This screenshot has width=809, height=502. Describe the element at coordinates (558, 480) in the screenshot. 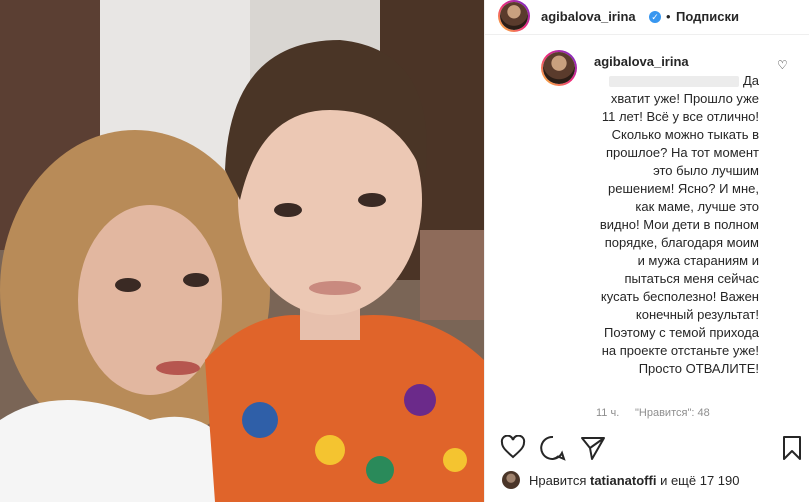

I see `likes-prefix: Нравится` at that location.